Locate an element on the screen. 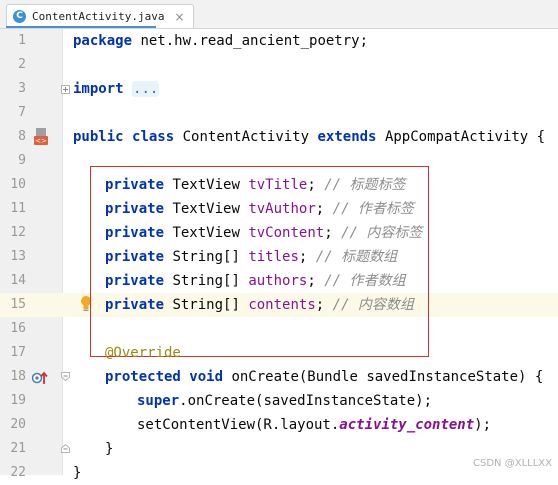  line-number: 10 is located at coordinates (18, 184).